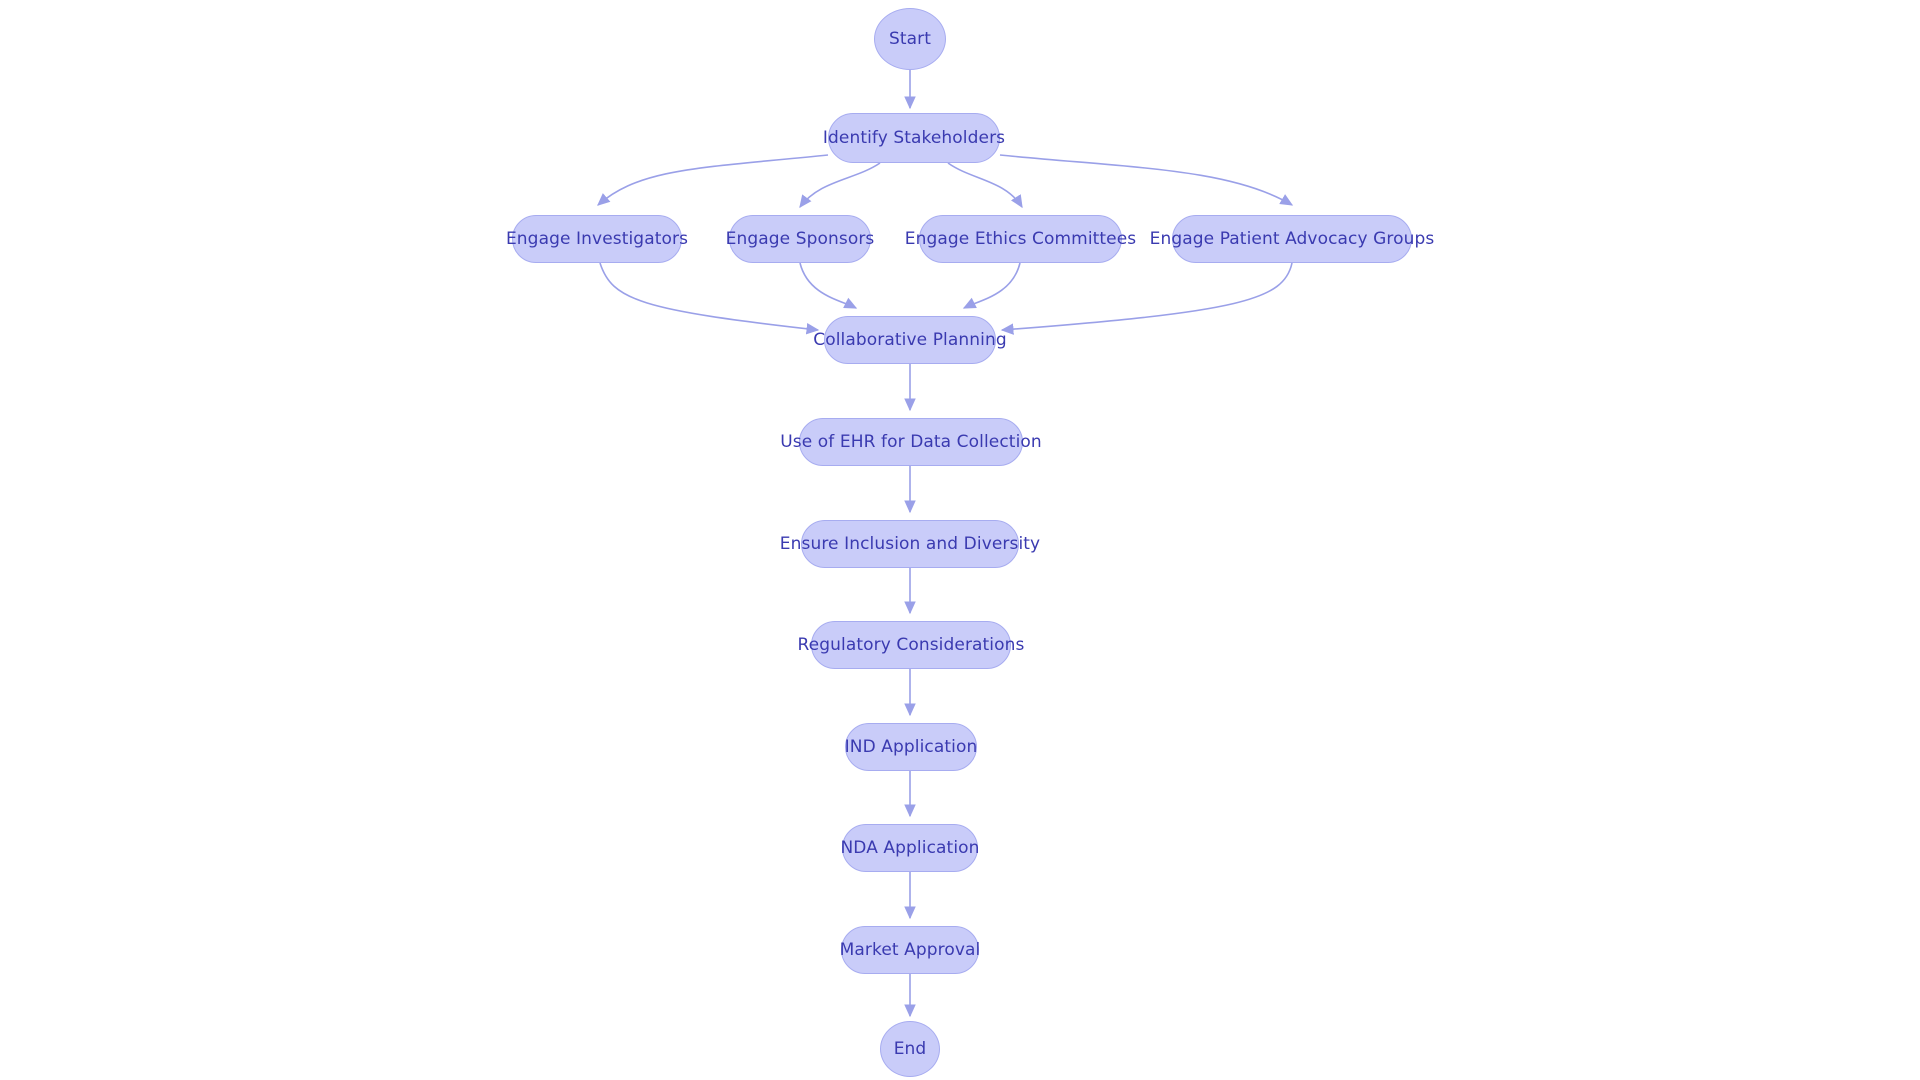  I want to click on node-label-sponsors: Engage Sponsors, so click(800, 238).